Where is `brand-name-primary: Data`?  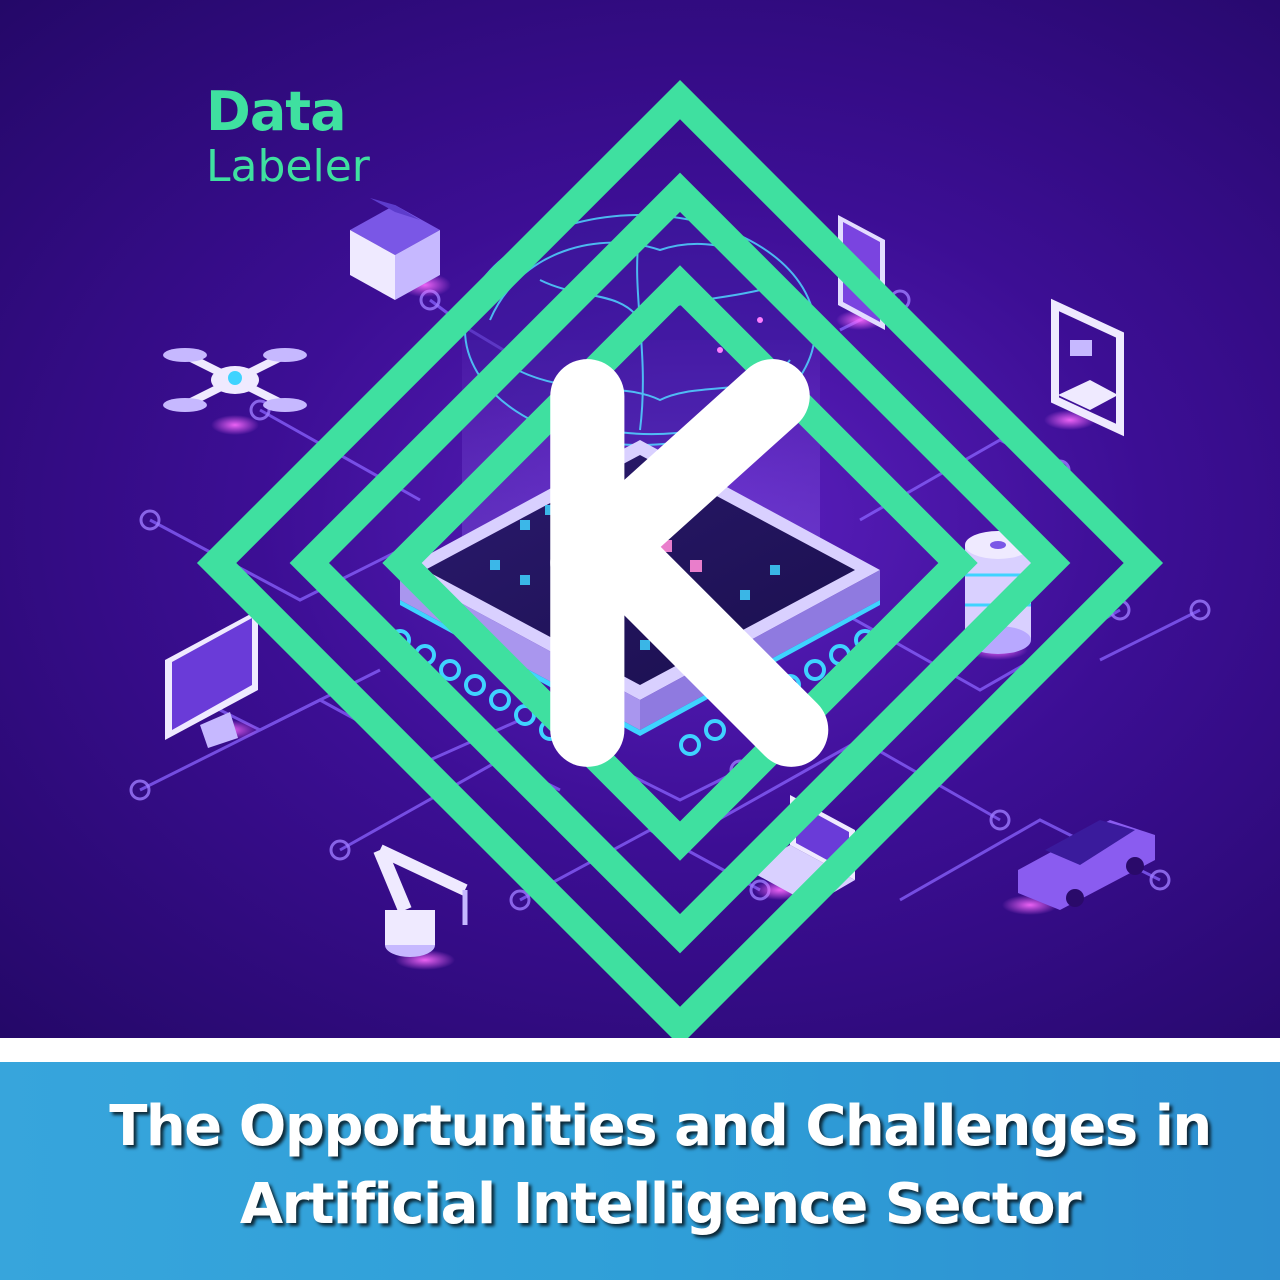
brand-name-primary: Data is located at coordinates (276, 111).